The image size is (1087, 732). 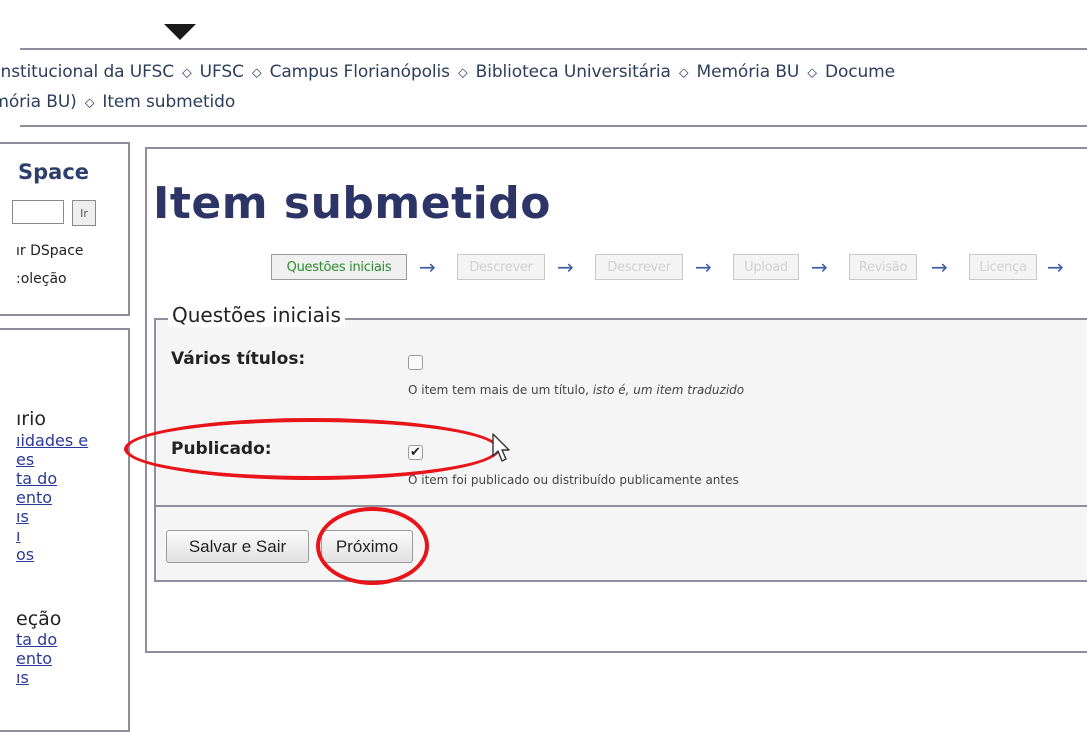 What do you see at coordinates (415, 362) in the screenshot?
I see `multiple-titles-checkbox` at bounding box center [415, 362].